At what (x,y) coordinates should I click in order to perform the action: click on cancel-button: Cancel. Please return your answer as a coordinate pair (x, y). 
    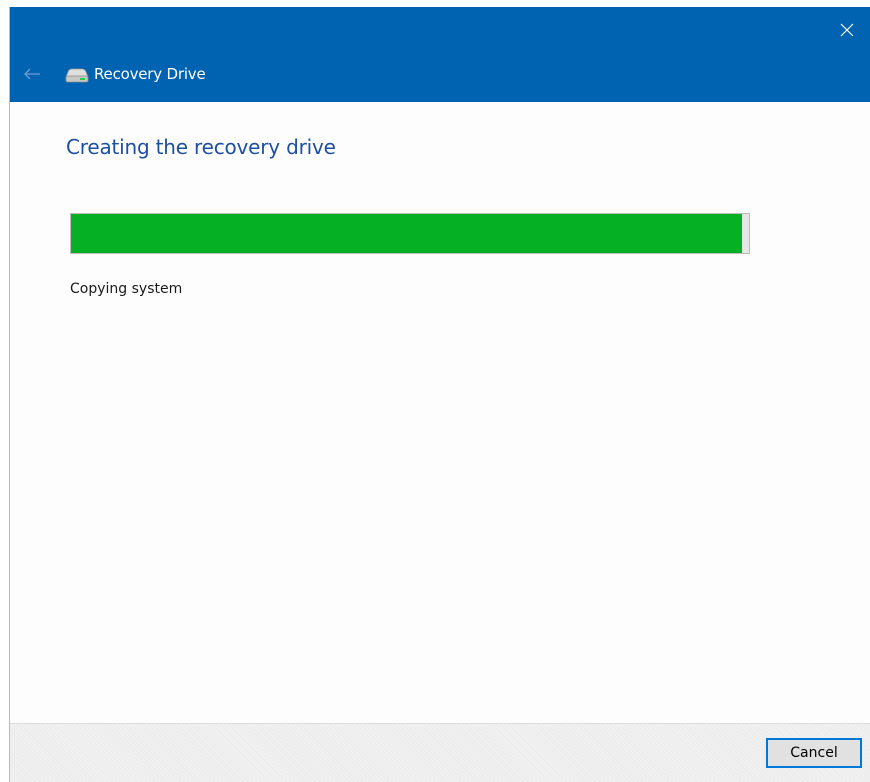
    Looking at the image, I should click on (814, 753).